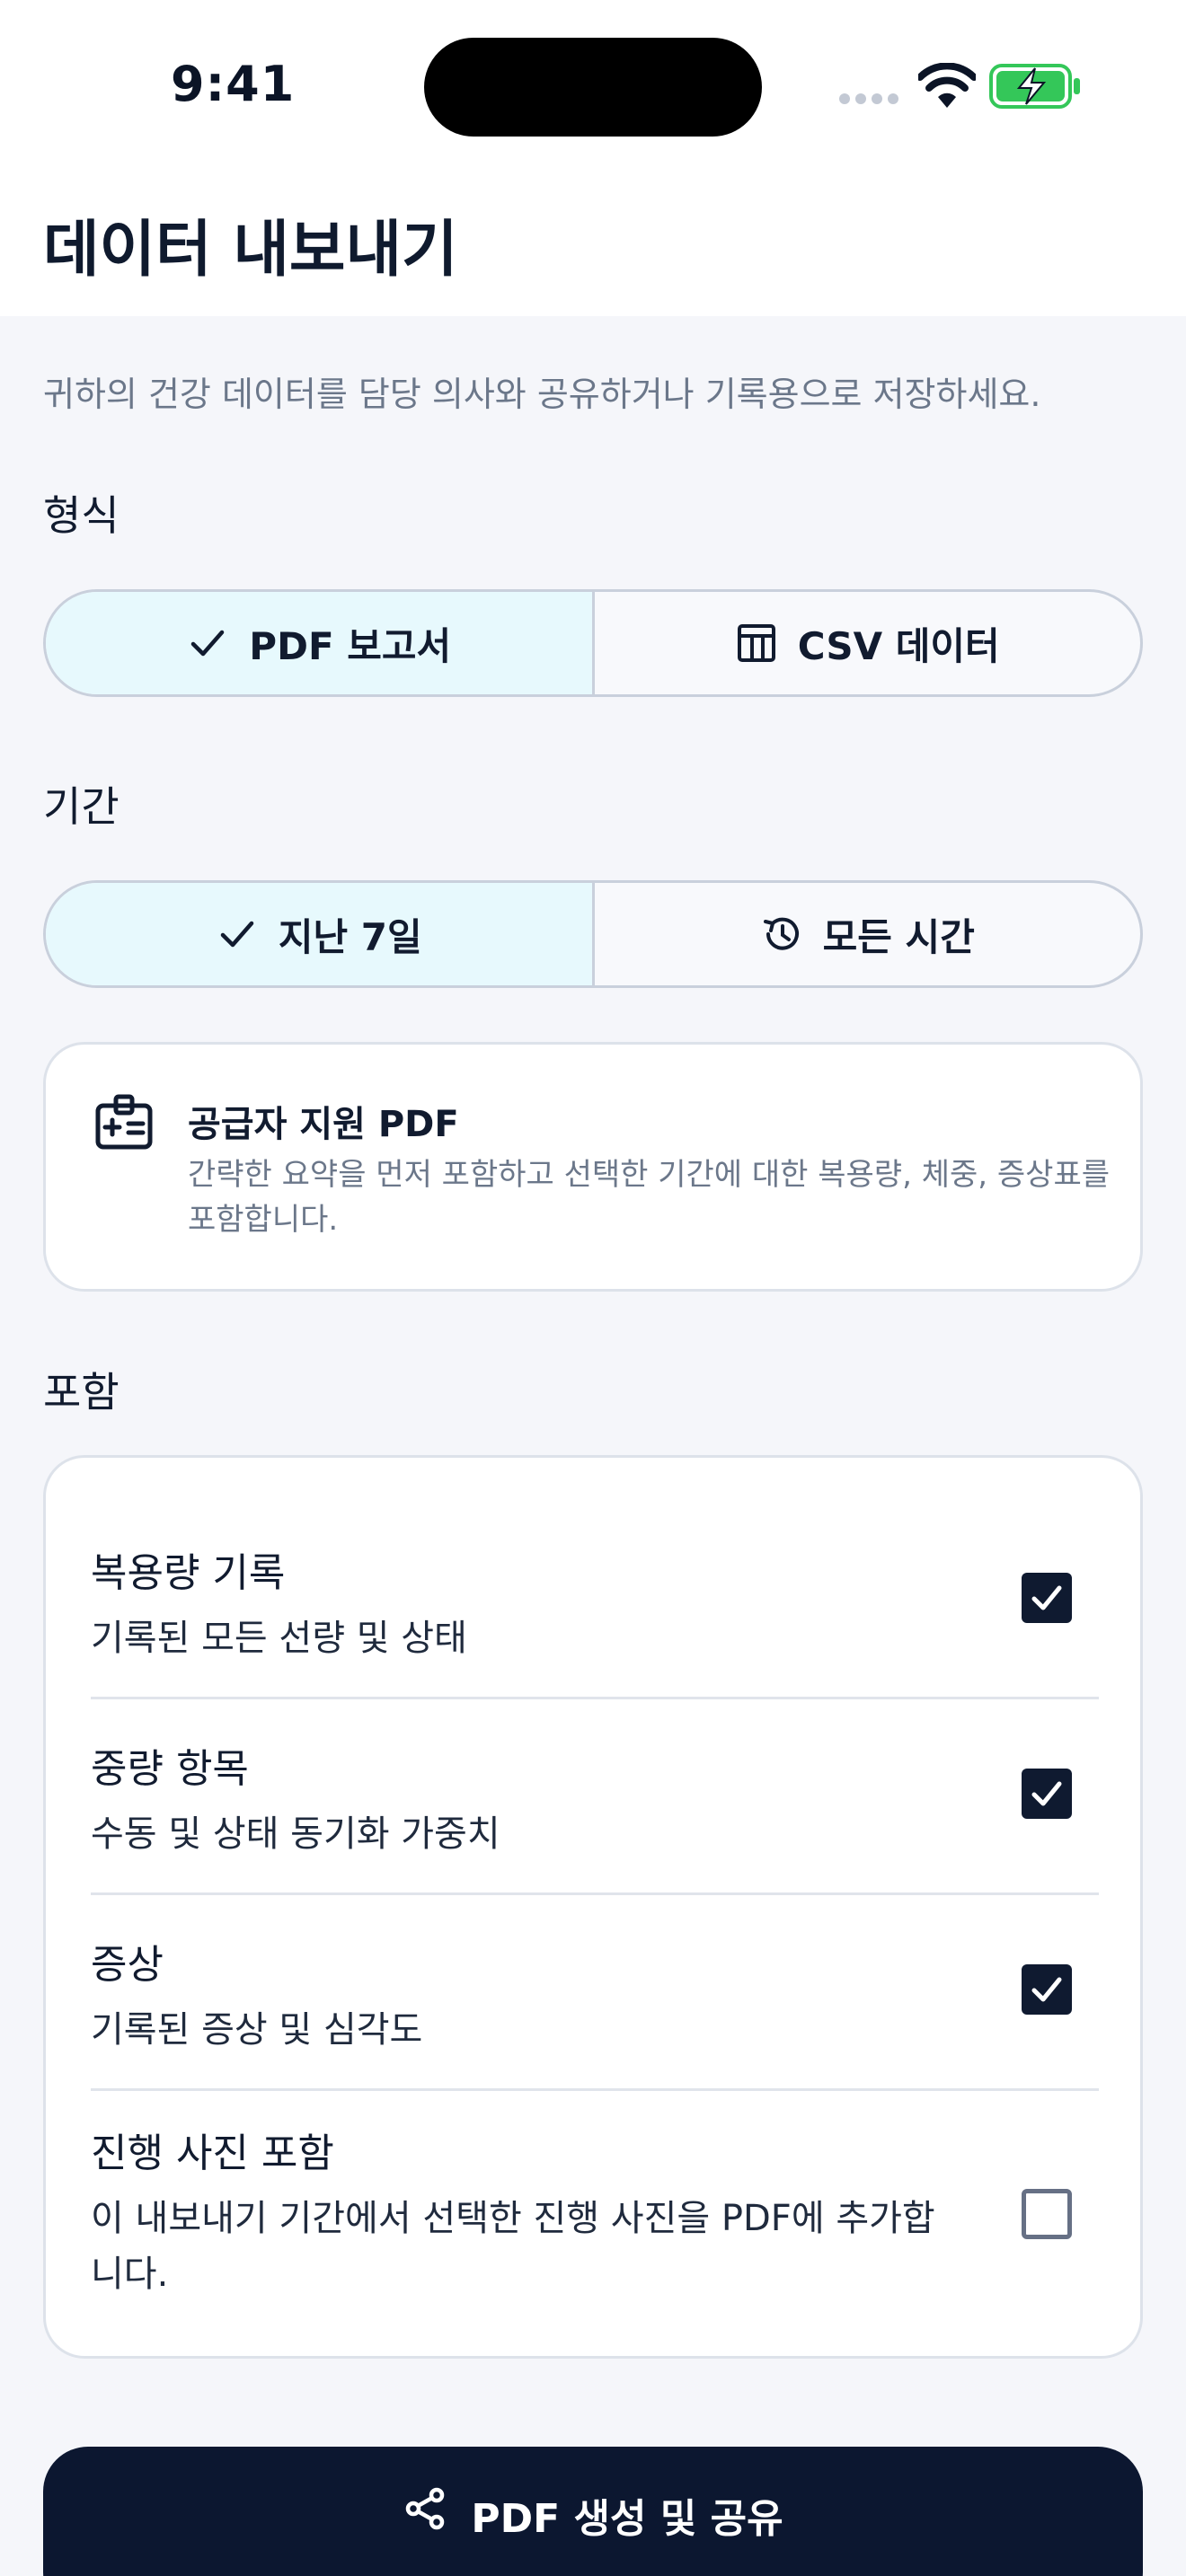 The height and width of the screenshot is (2576, 1186). I want to click on top-bar: 9:41 데이터 내보내기, so click(593, 158).